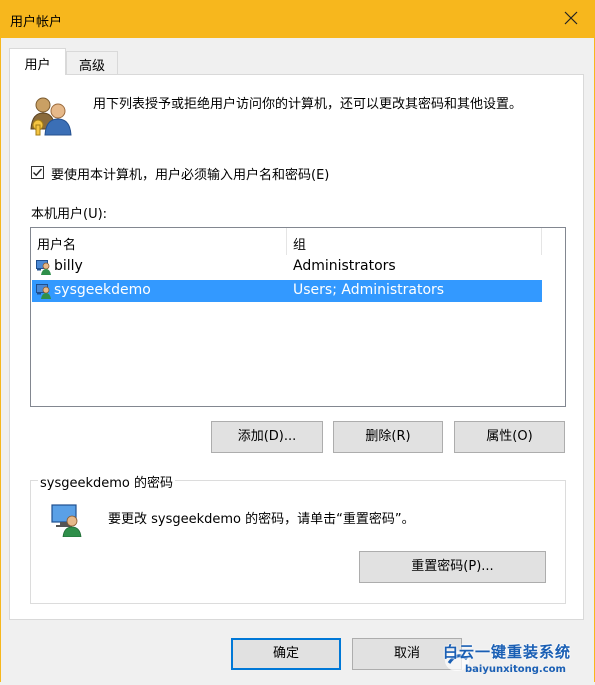 Image resolution: width=595 pixels, height=685 pixels. Describe the element at coordinates (369, 290) in the screenshot. I see `user-group: Users; Administrators` at that location.